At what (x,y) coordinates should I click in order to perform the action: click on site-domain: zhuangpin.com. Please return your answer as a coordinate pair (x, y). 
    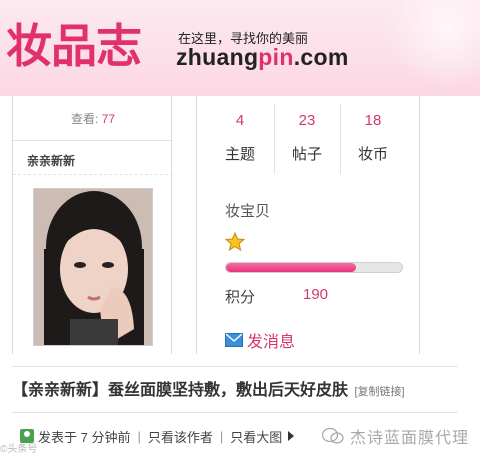
    Looking at the image, I should click on (262, 57).